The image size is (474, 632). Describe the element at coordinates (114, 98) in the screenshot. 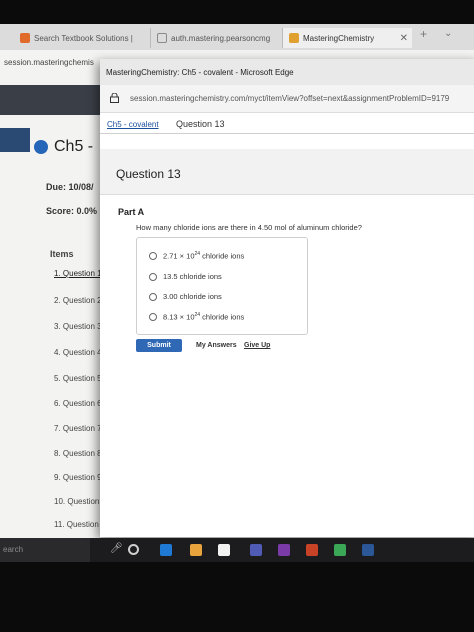

I see `lock-icon` at that location.